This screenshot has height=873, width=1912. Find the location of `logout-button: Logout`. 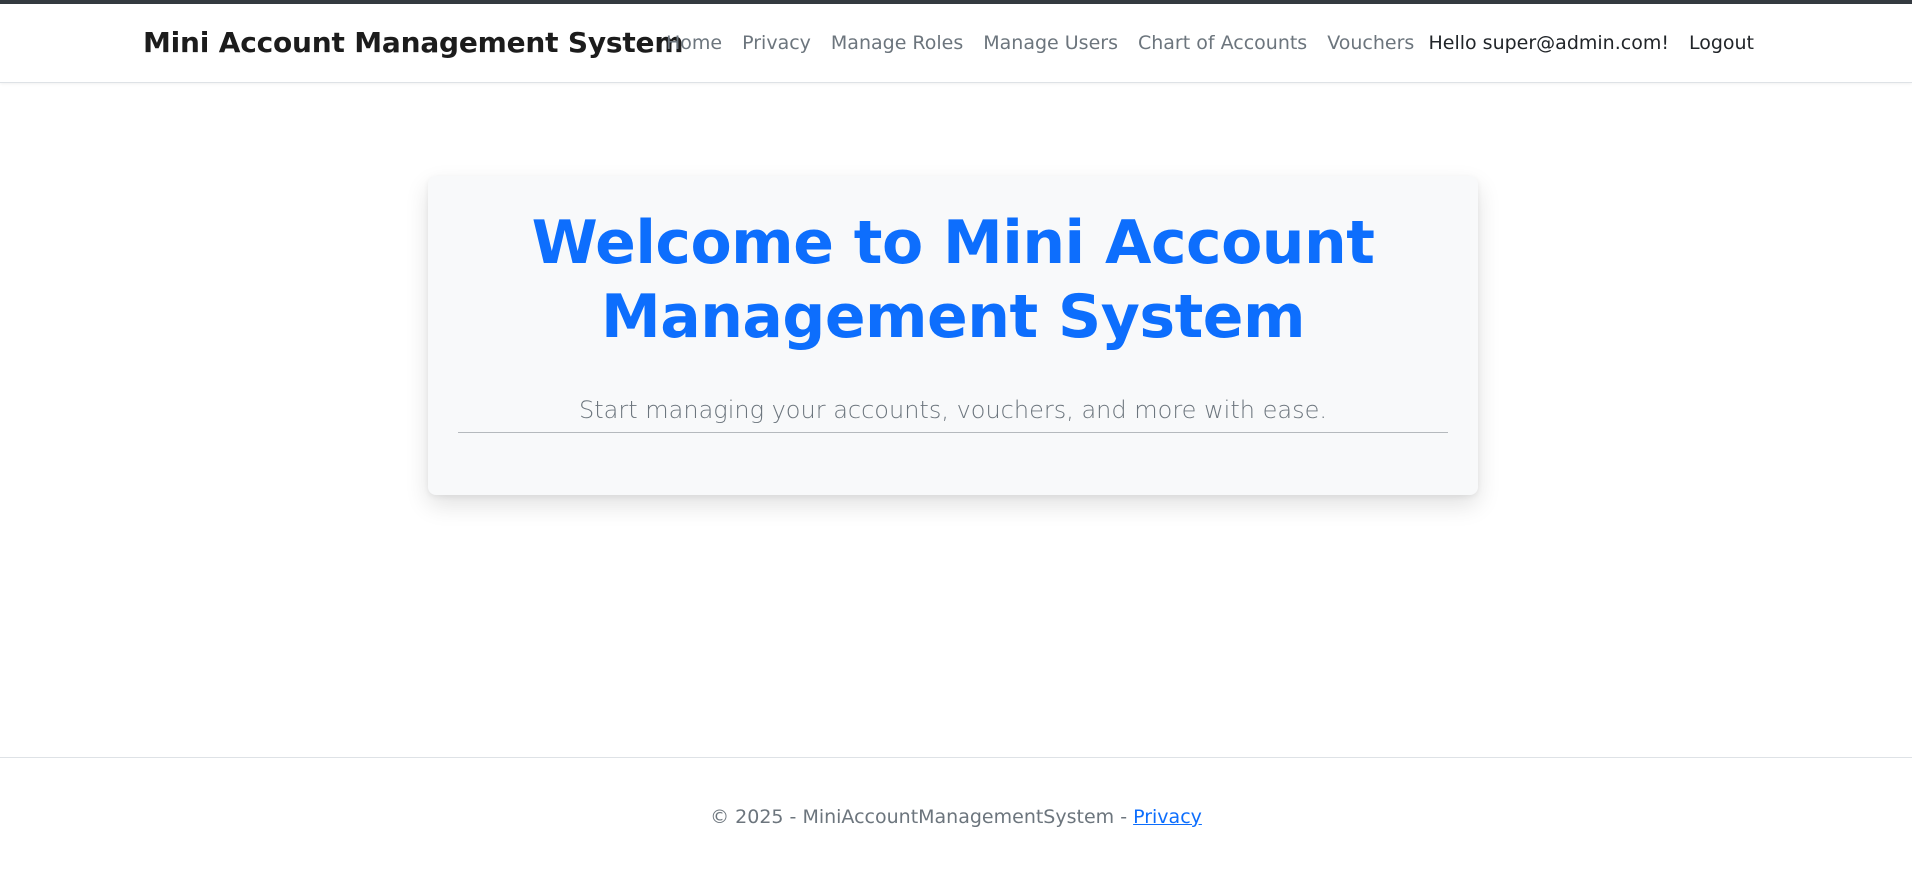

logout-button: Logout is located at coordinates (1721, 43).